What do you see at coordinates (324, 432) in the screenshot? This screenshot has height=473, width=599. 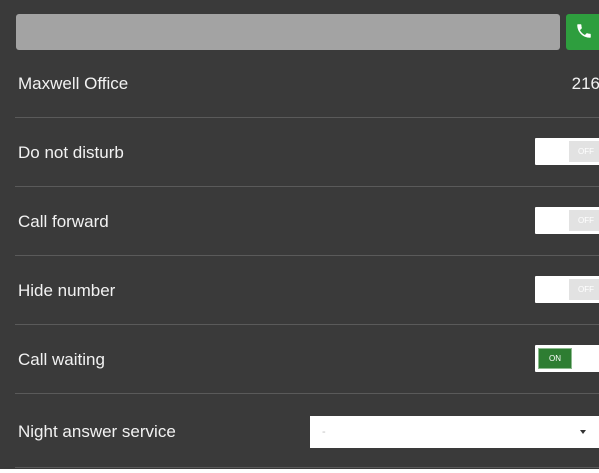 I see `select-value: -` at bounding box center [324, 432].